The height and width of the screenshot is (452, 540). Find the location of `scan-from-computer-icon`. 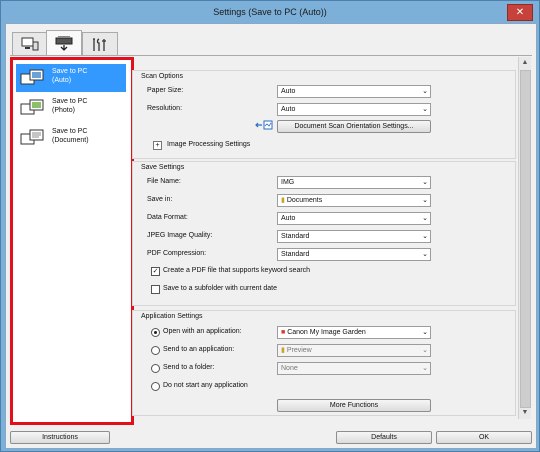

scan-from-computer-icon is located at coordinates (30, 44).